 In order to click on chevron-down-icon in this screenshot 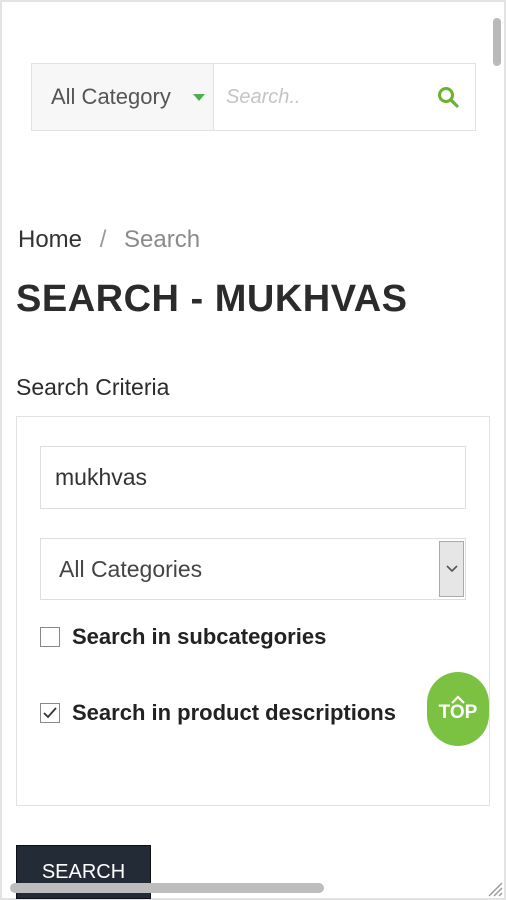, I will do `click(451, 569)`.